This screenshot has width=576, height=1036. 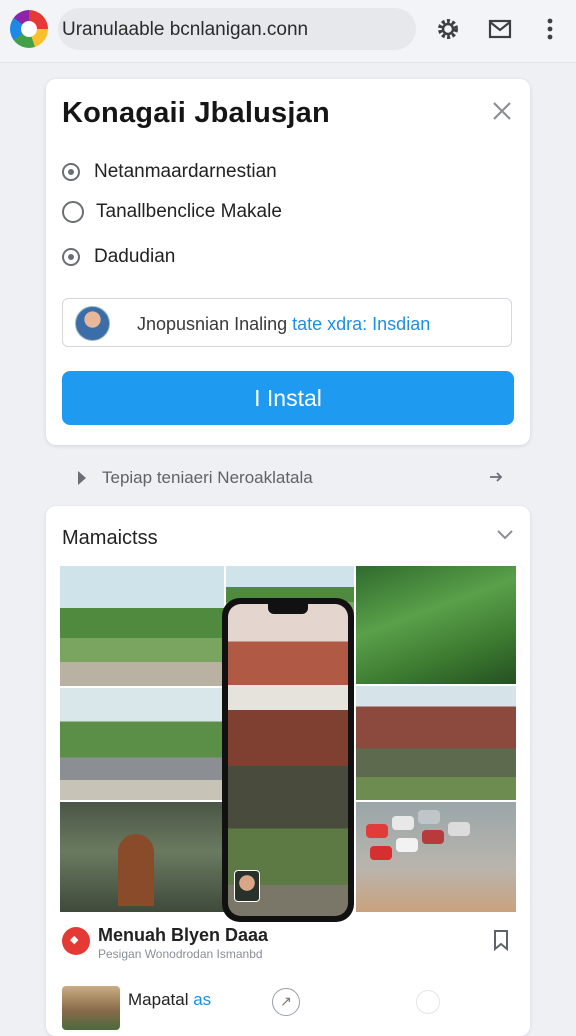 I want to click on option-1: Netanmaardarnestian, so click(x=169, y=172).